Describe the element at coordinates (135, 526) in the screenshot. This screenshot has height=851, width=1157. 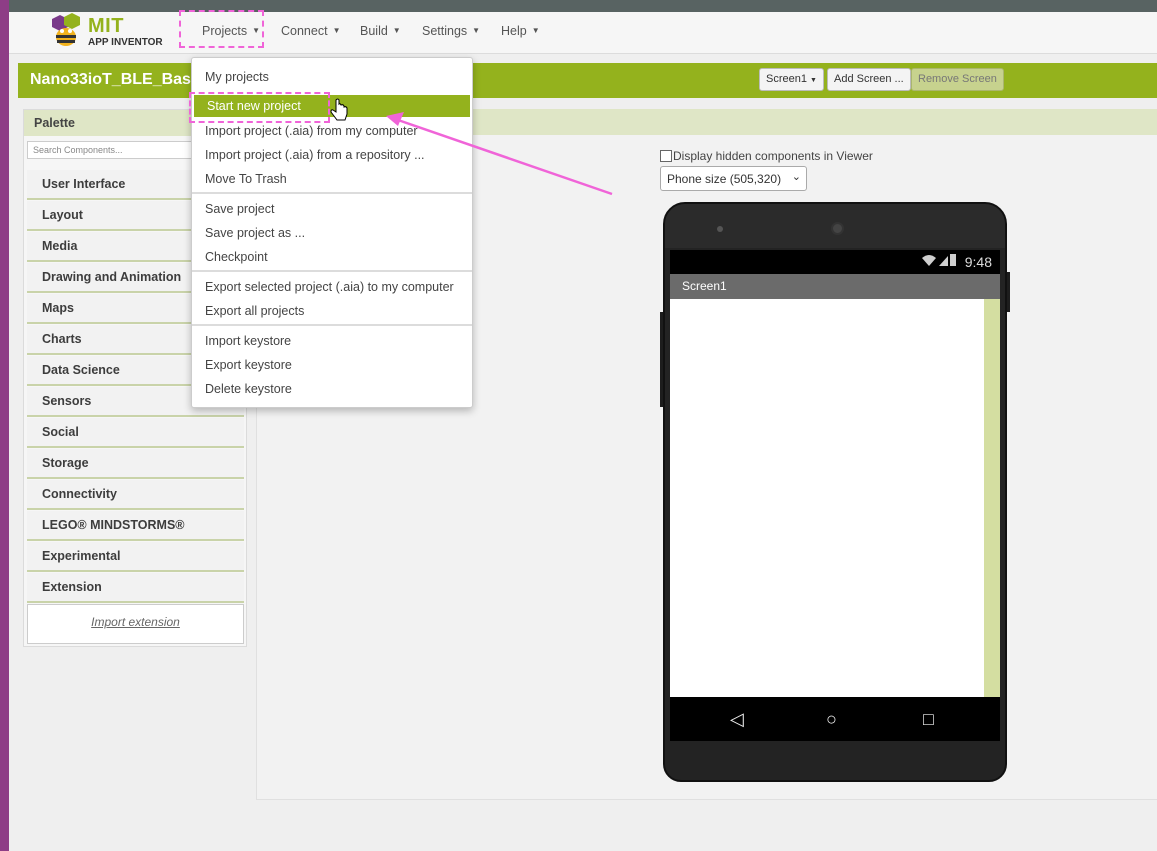
I see `category-lego-mindstorms: LEGO® MINDSTORMS®` at that location.